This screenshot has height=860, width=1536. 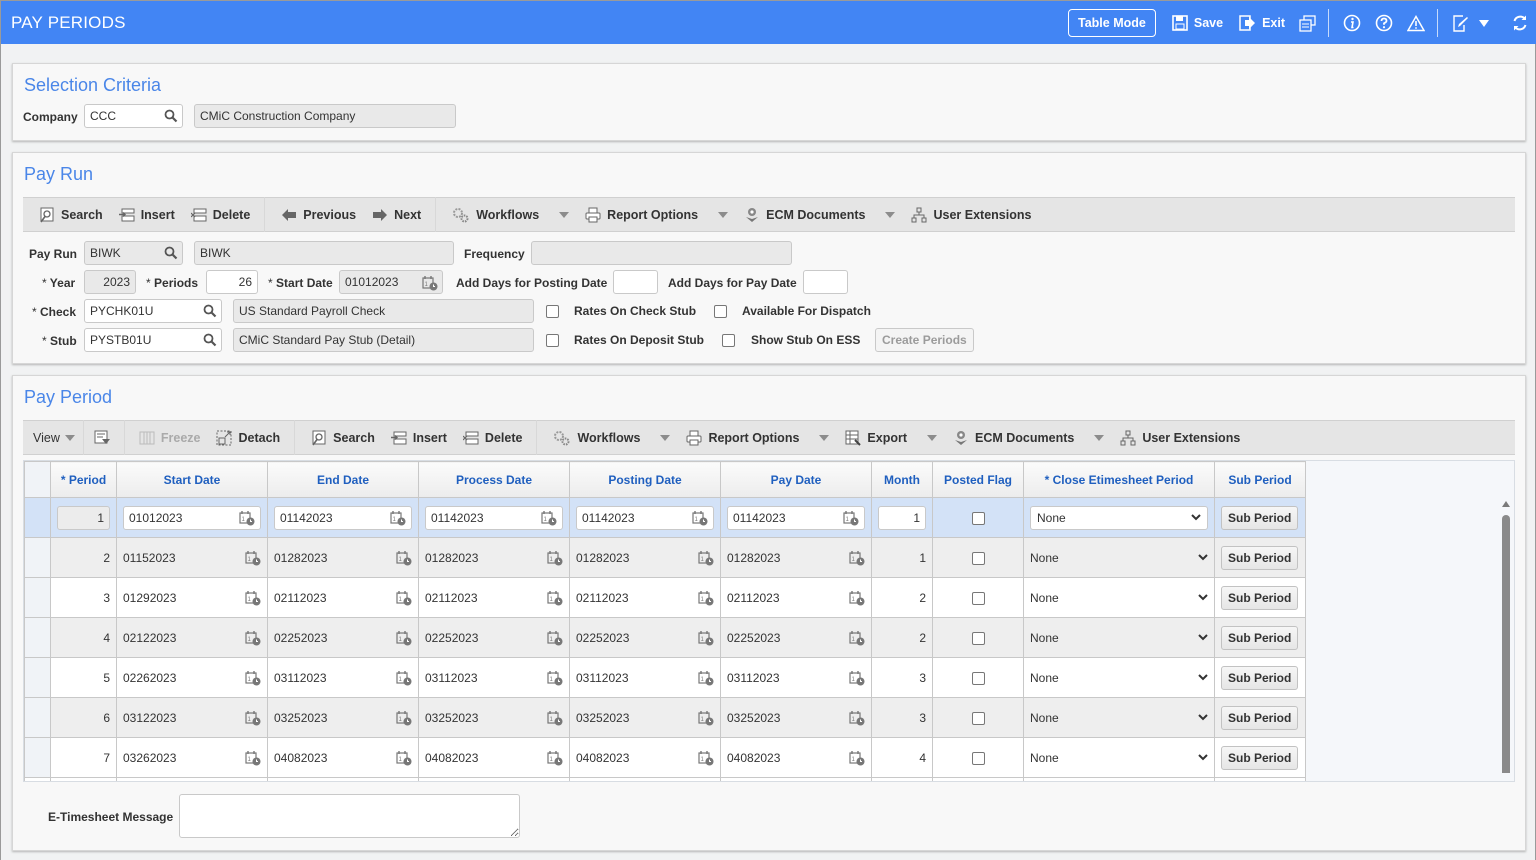 What do you see at coordinates (1262, 23) in the screenshot?
I see `exit-button: Exit` at bounding box center [1262, 23].